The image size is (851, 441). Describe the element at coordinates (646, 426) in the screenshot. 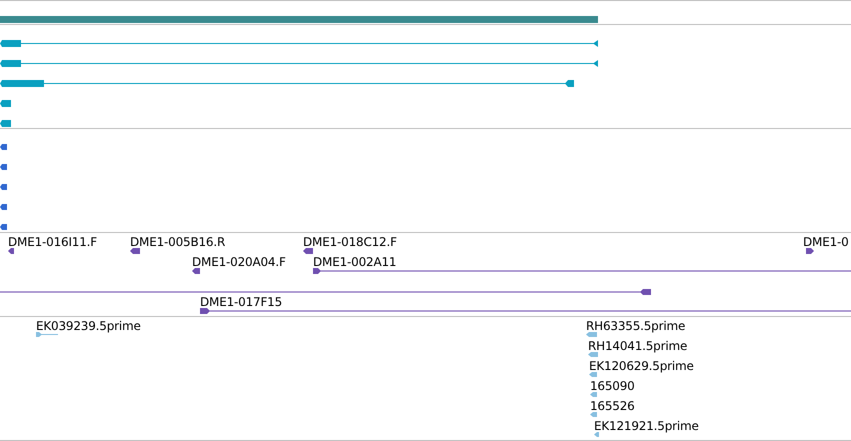

I see `feature-label: EK121921.5prime` at that location.